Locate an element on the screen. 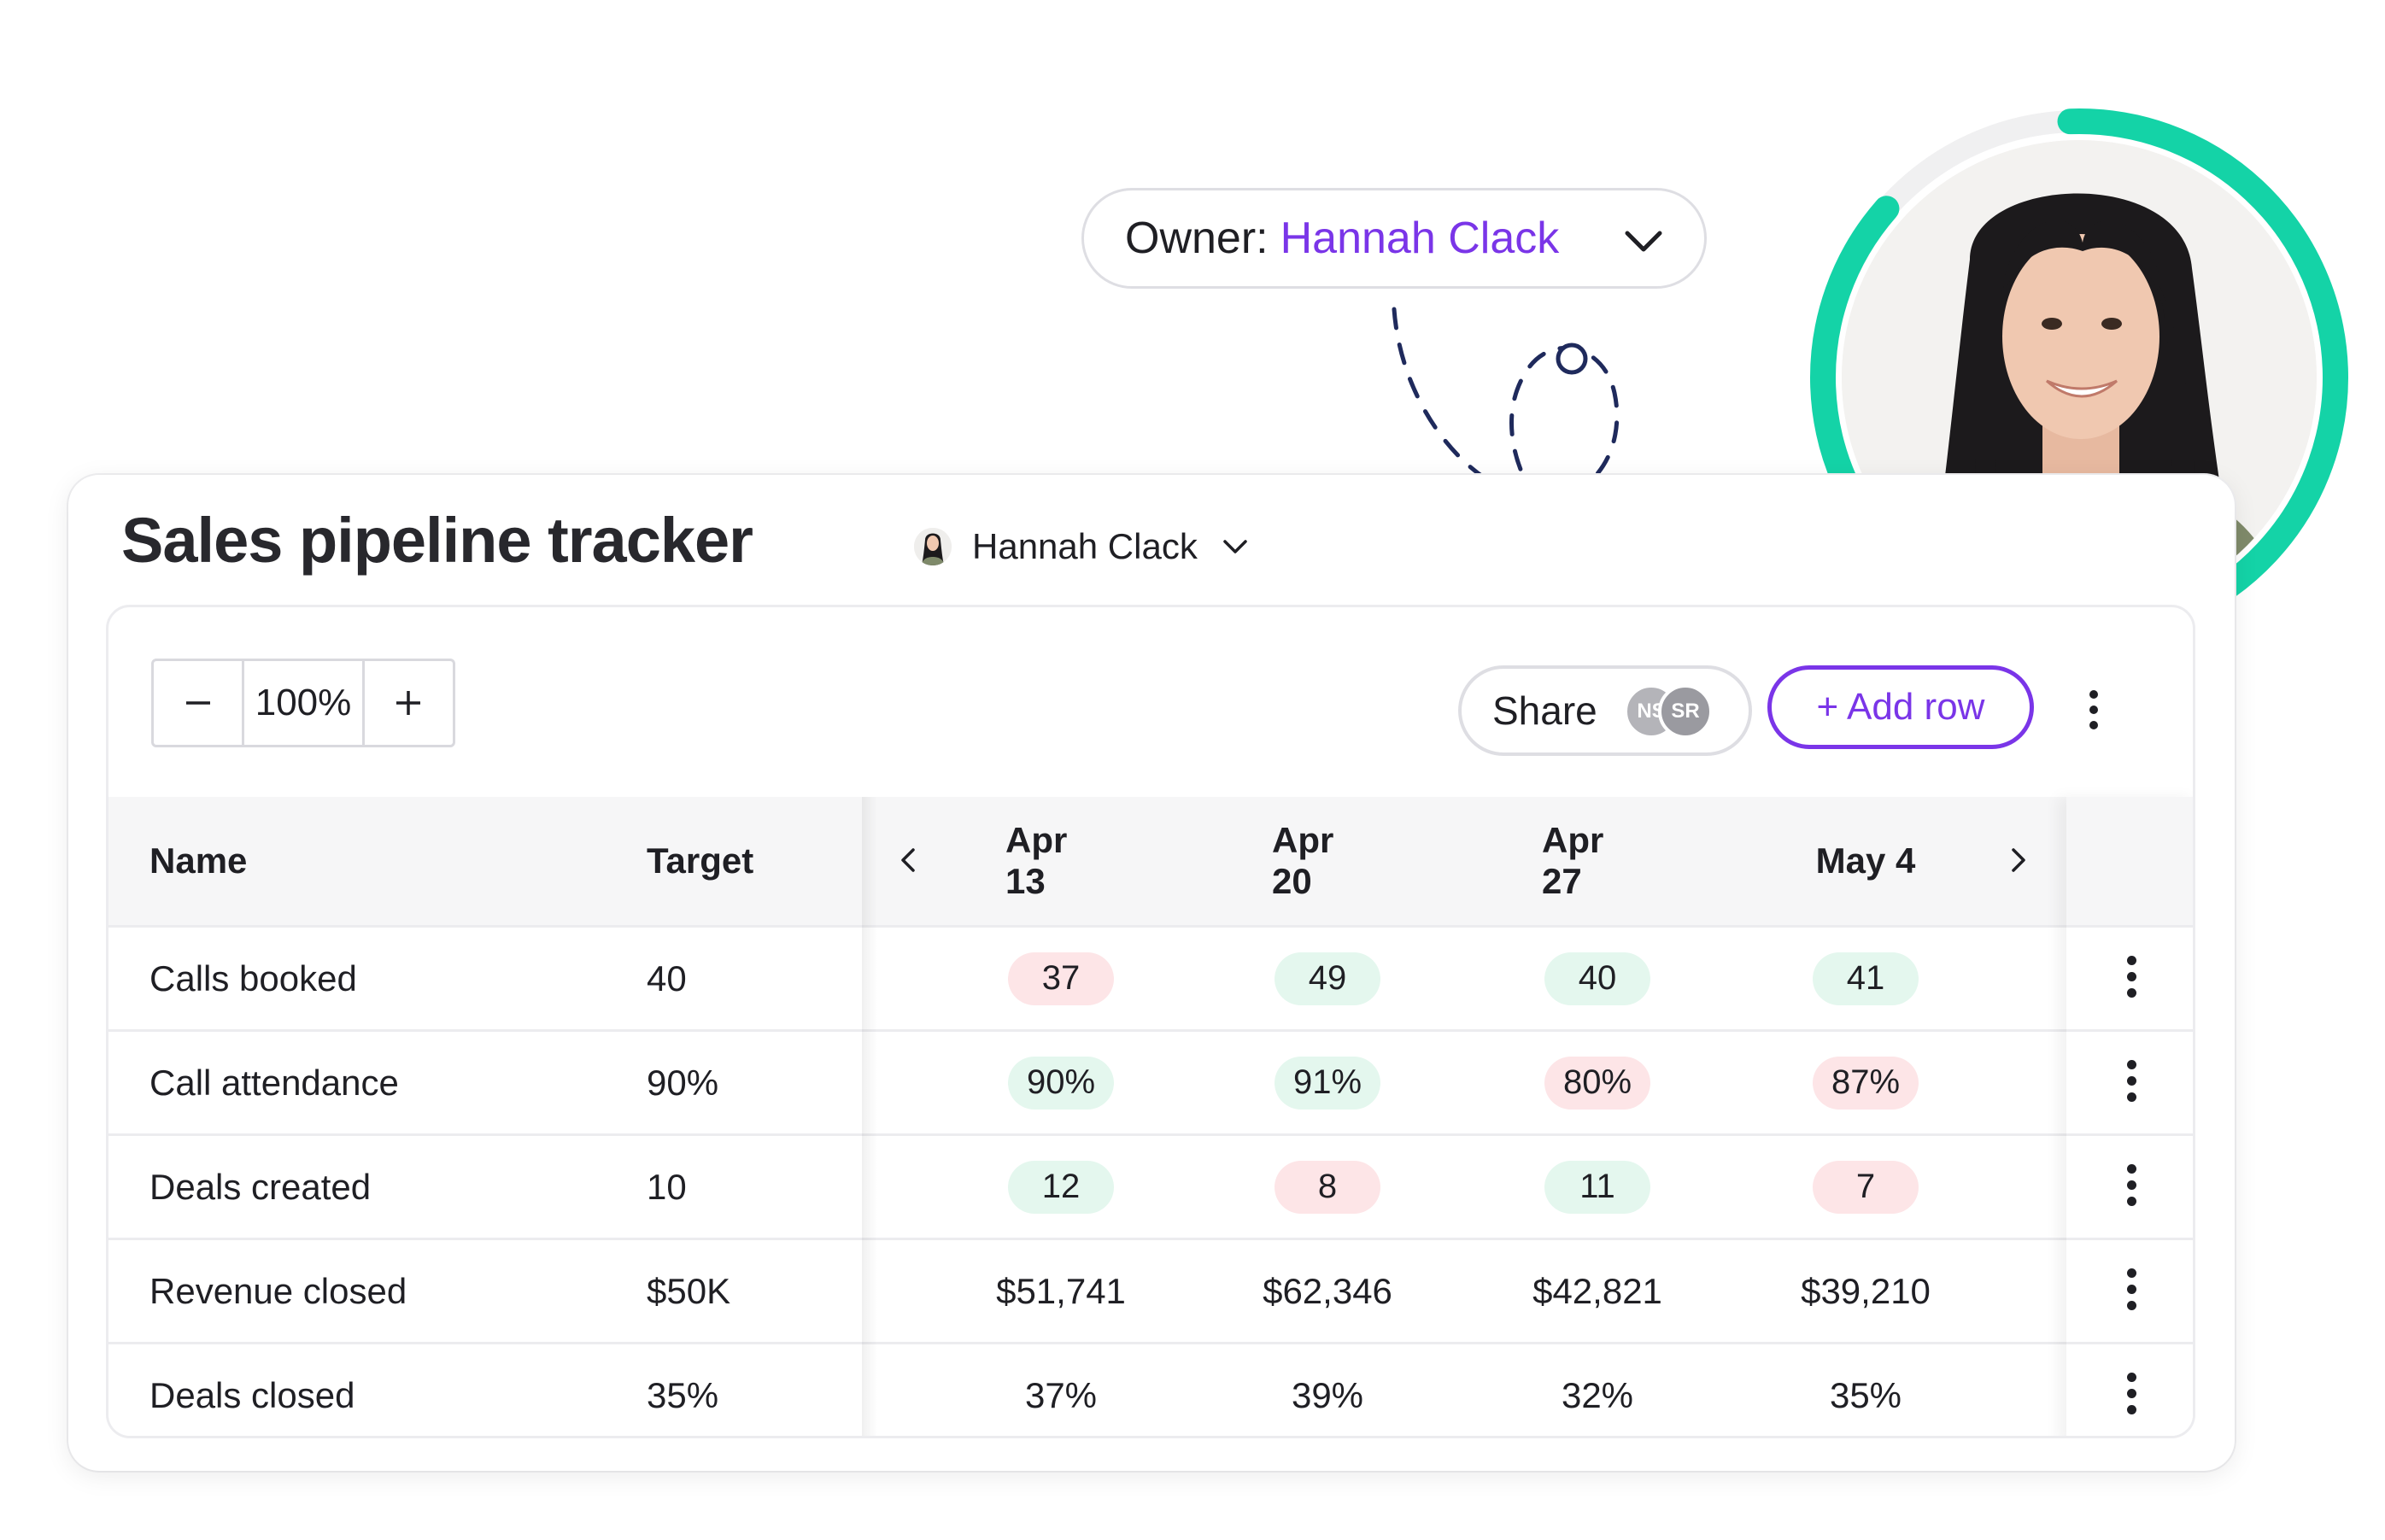 The image size is (2385, 1540). value-text: $51,741 is located at coordinates (1061, 1290).